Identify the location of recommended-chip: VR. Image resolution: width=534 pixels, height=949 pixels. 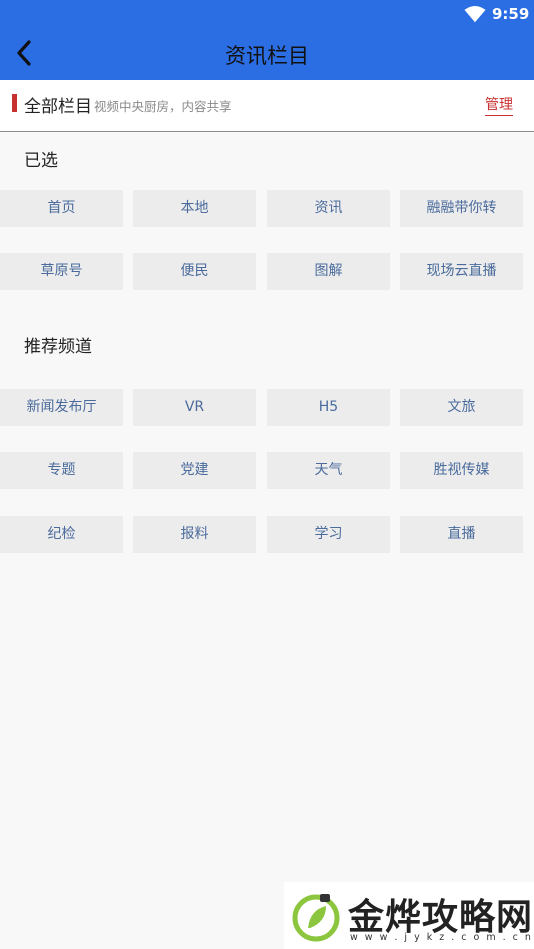
(194, 407).